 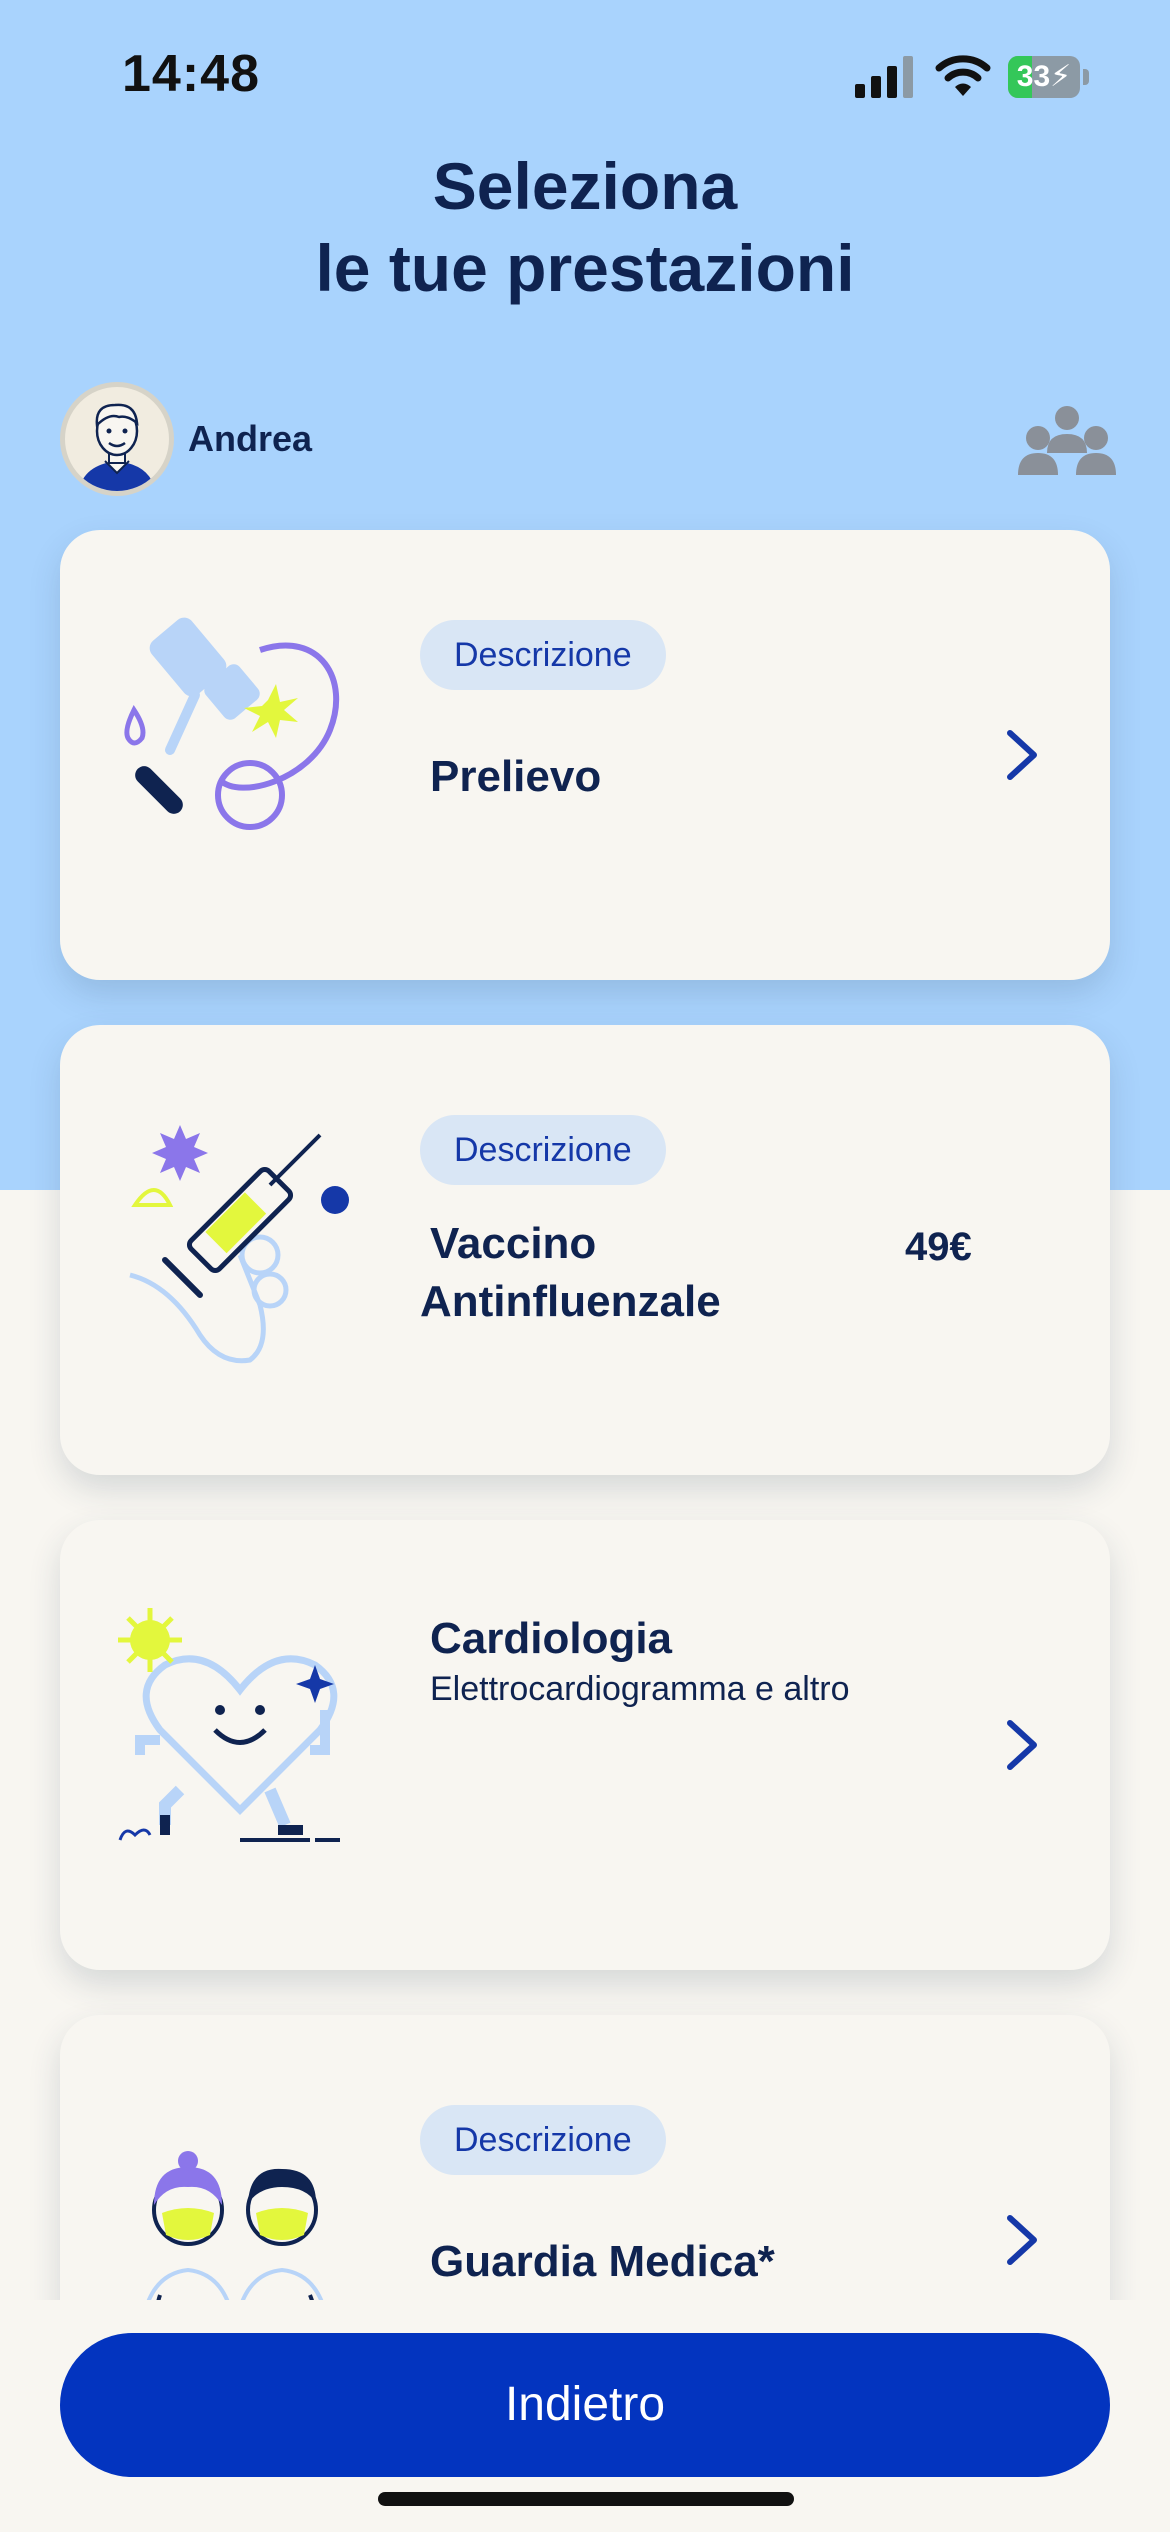 I want to click on user-name: Andrea, so click(x=250, y=439).